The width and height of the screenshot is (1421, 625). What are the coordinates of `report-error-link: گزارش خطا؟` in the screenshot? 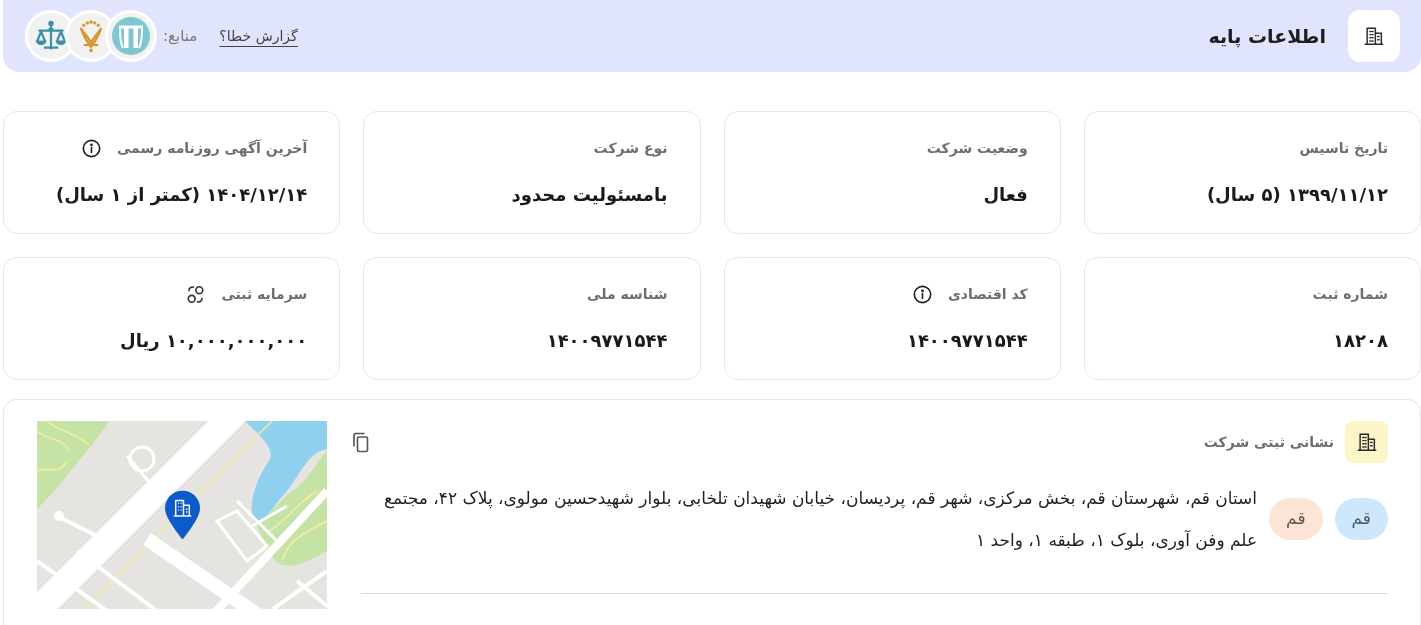 It's located at (258, 36).